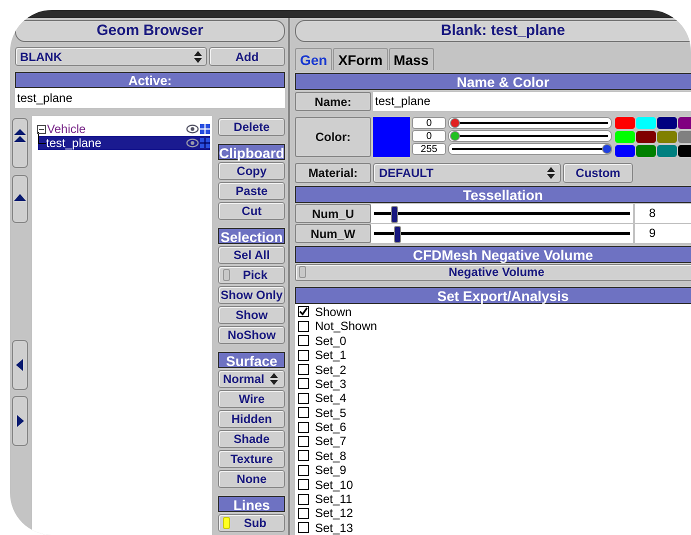 This screenshot has height=535, width=691. I want to click on up-arrow-icon, so click(20, 198).